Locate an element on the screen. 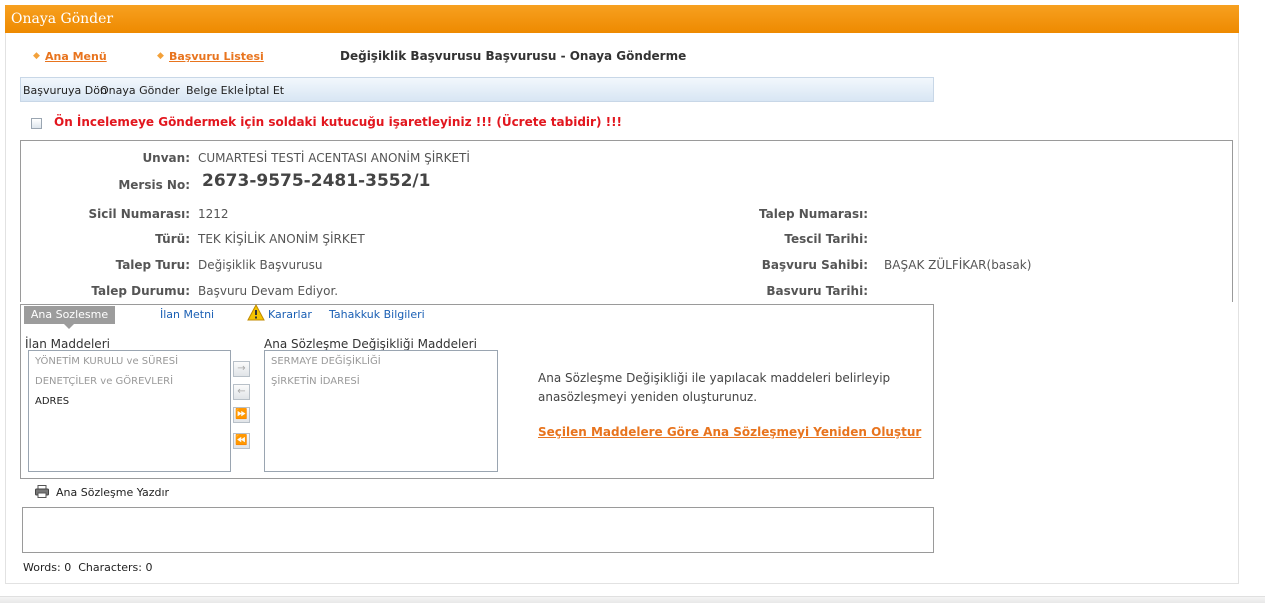  title-label: Unvan: is located at coordinates (166, 158).